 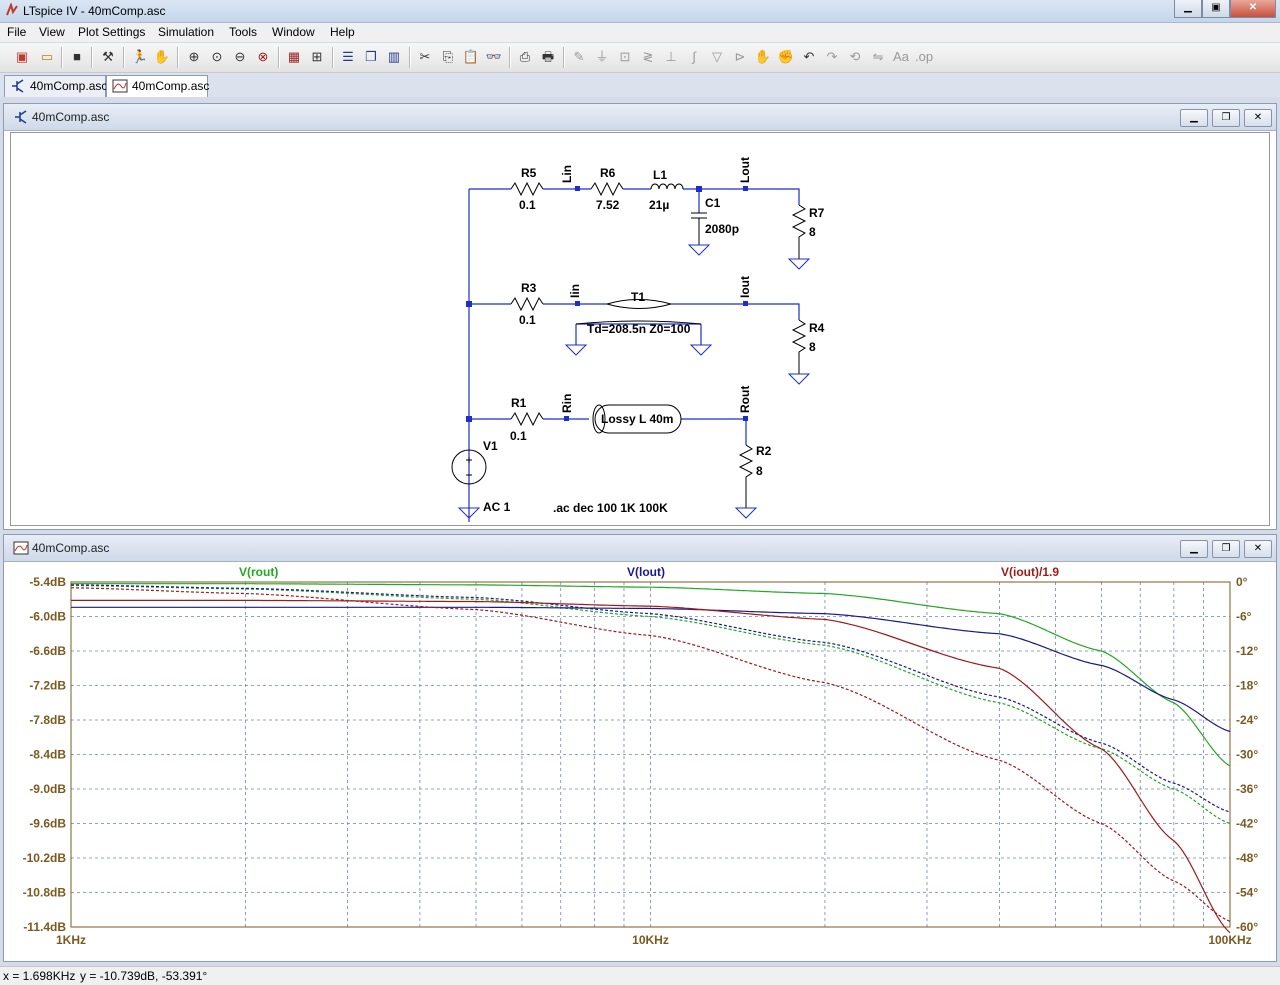 What do you see at coordinates (162, 57) in the screenshot?
I see `halt-icon: ✋` at bounding box center [162, 57].